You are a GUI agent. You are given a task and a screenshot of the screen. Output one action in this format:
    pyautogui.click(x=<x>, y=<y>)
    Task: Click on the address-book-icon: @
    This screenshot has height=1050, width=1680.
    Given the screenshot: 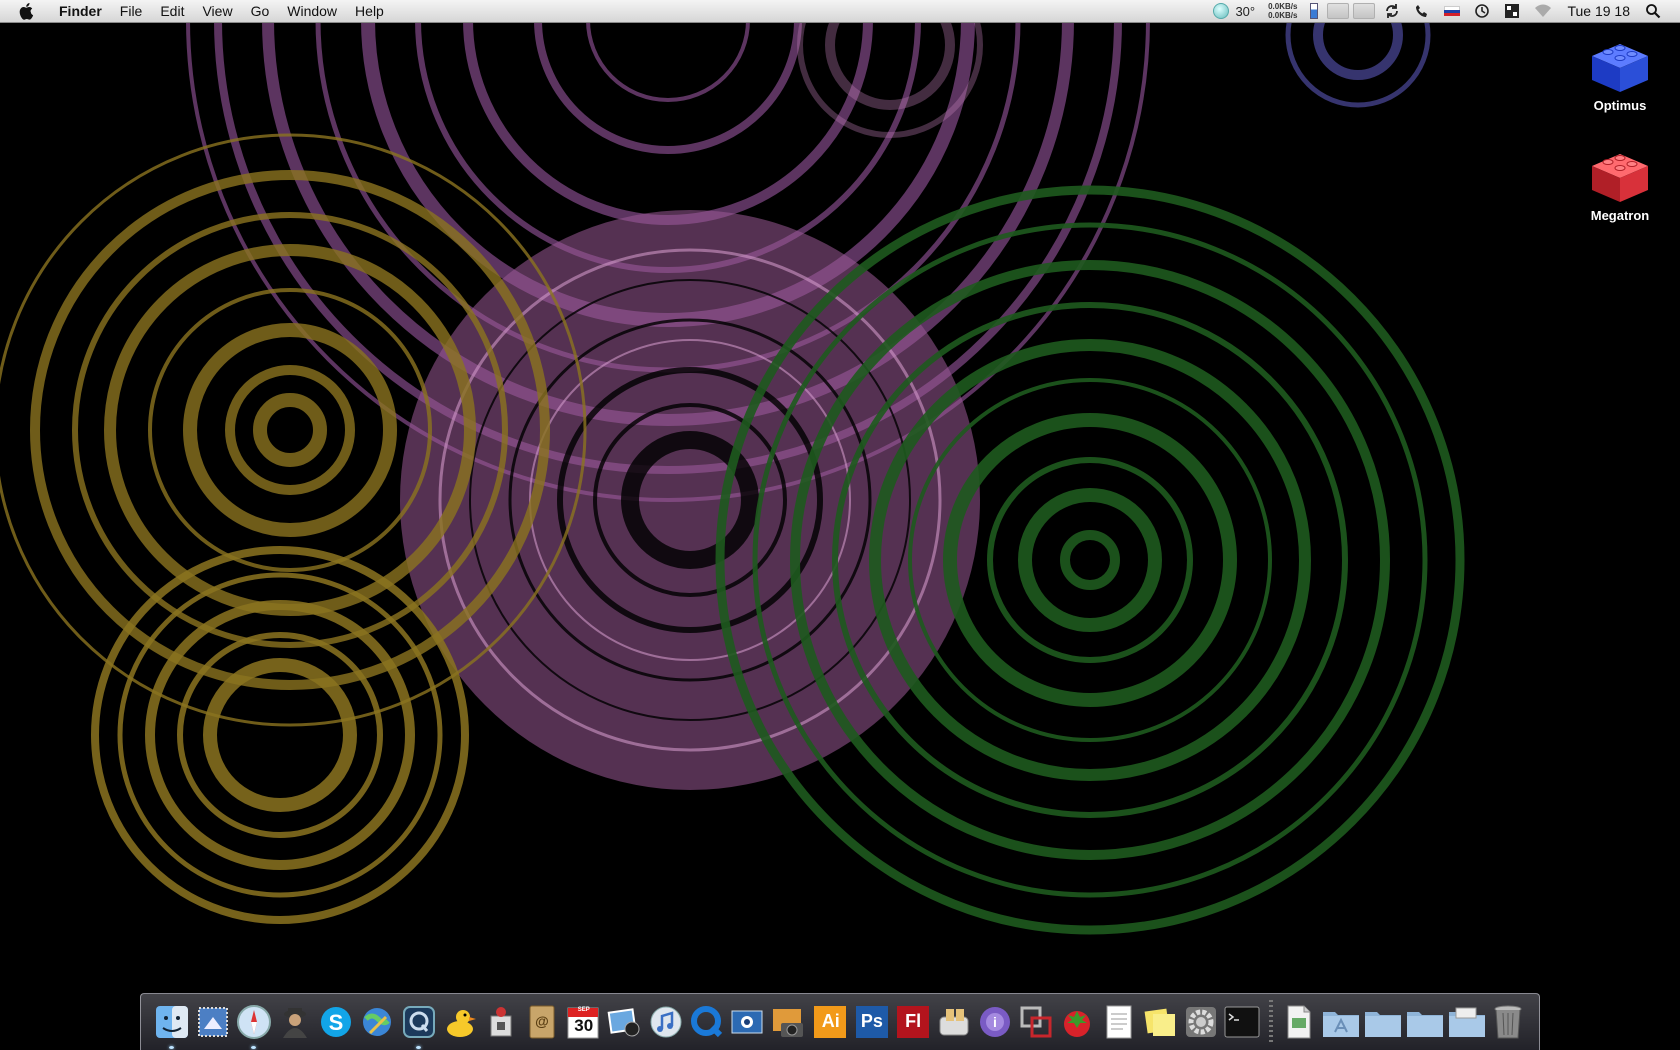 What is the action you would take?
    pyautogui.click(x=542, y=1022)
    